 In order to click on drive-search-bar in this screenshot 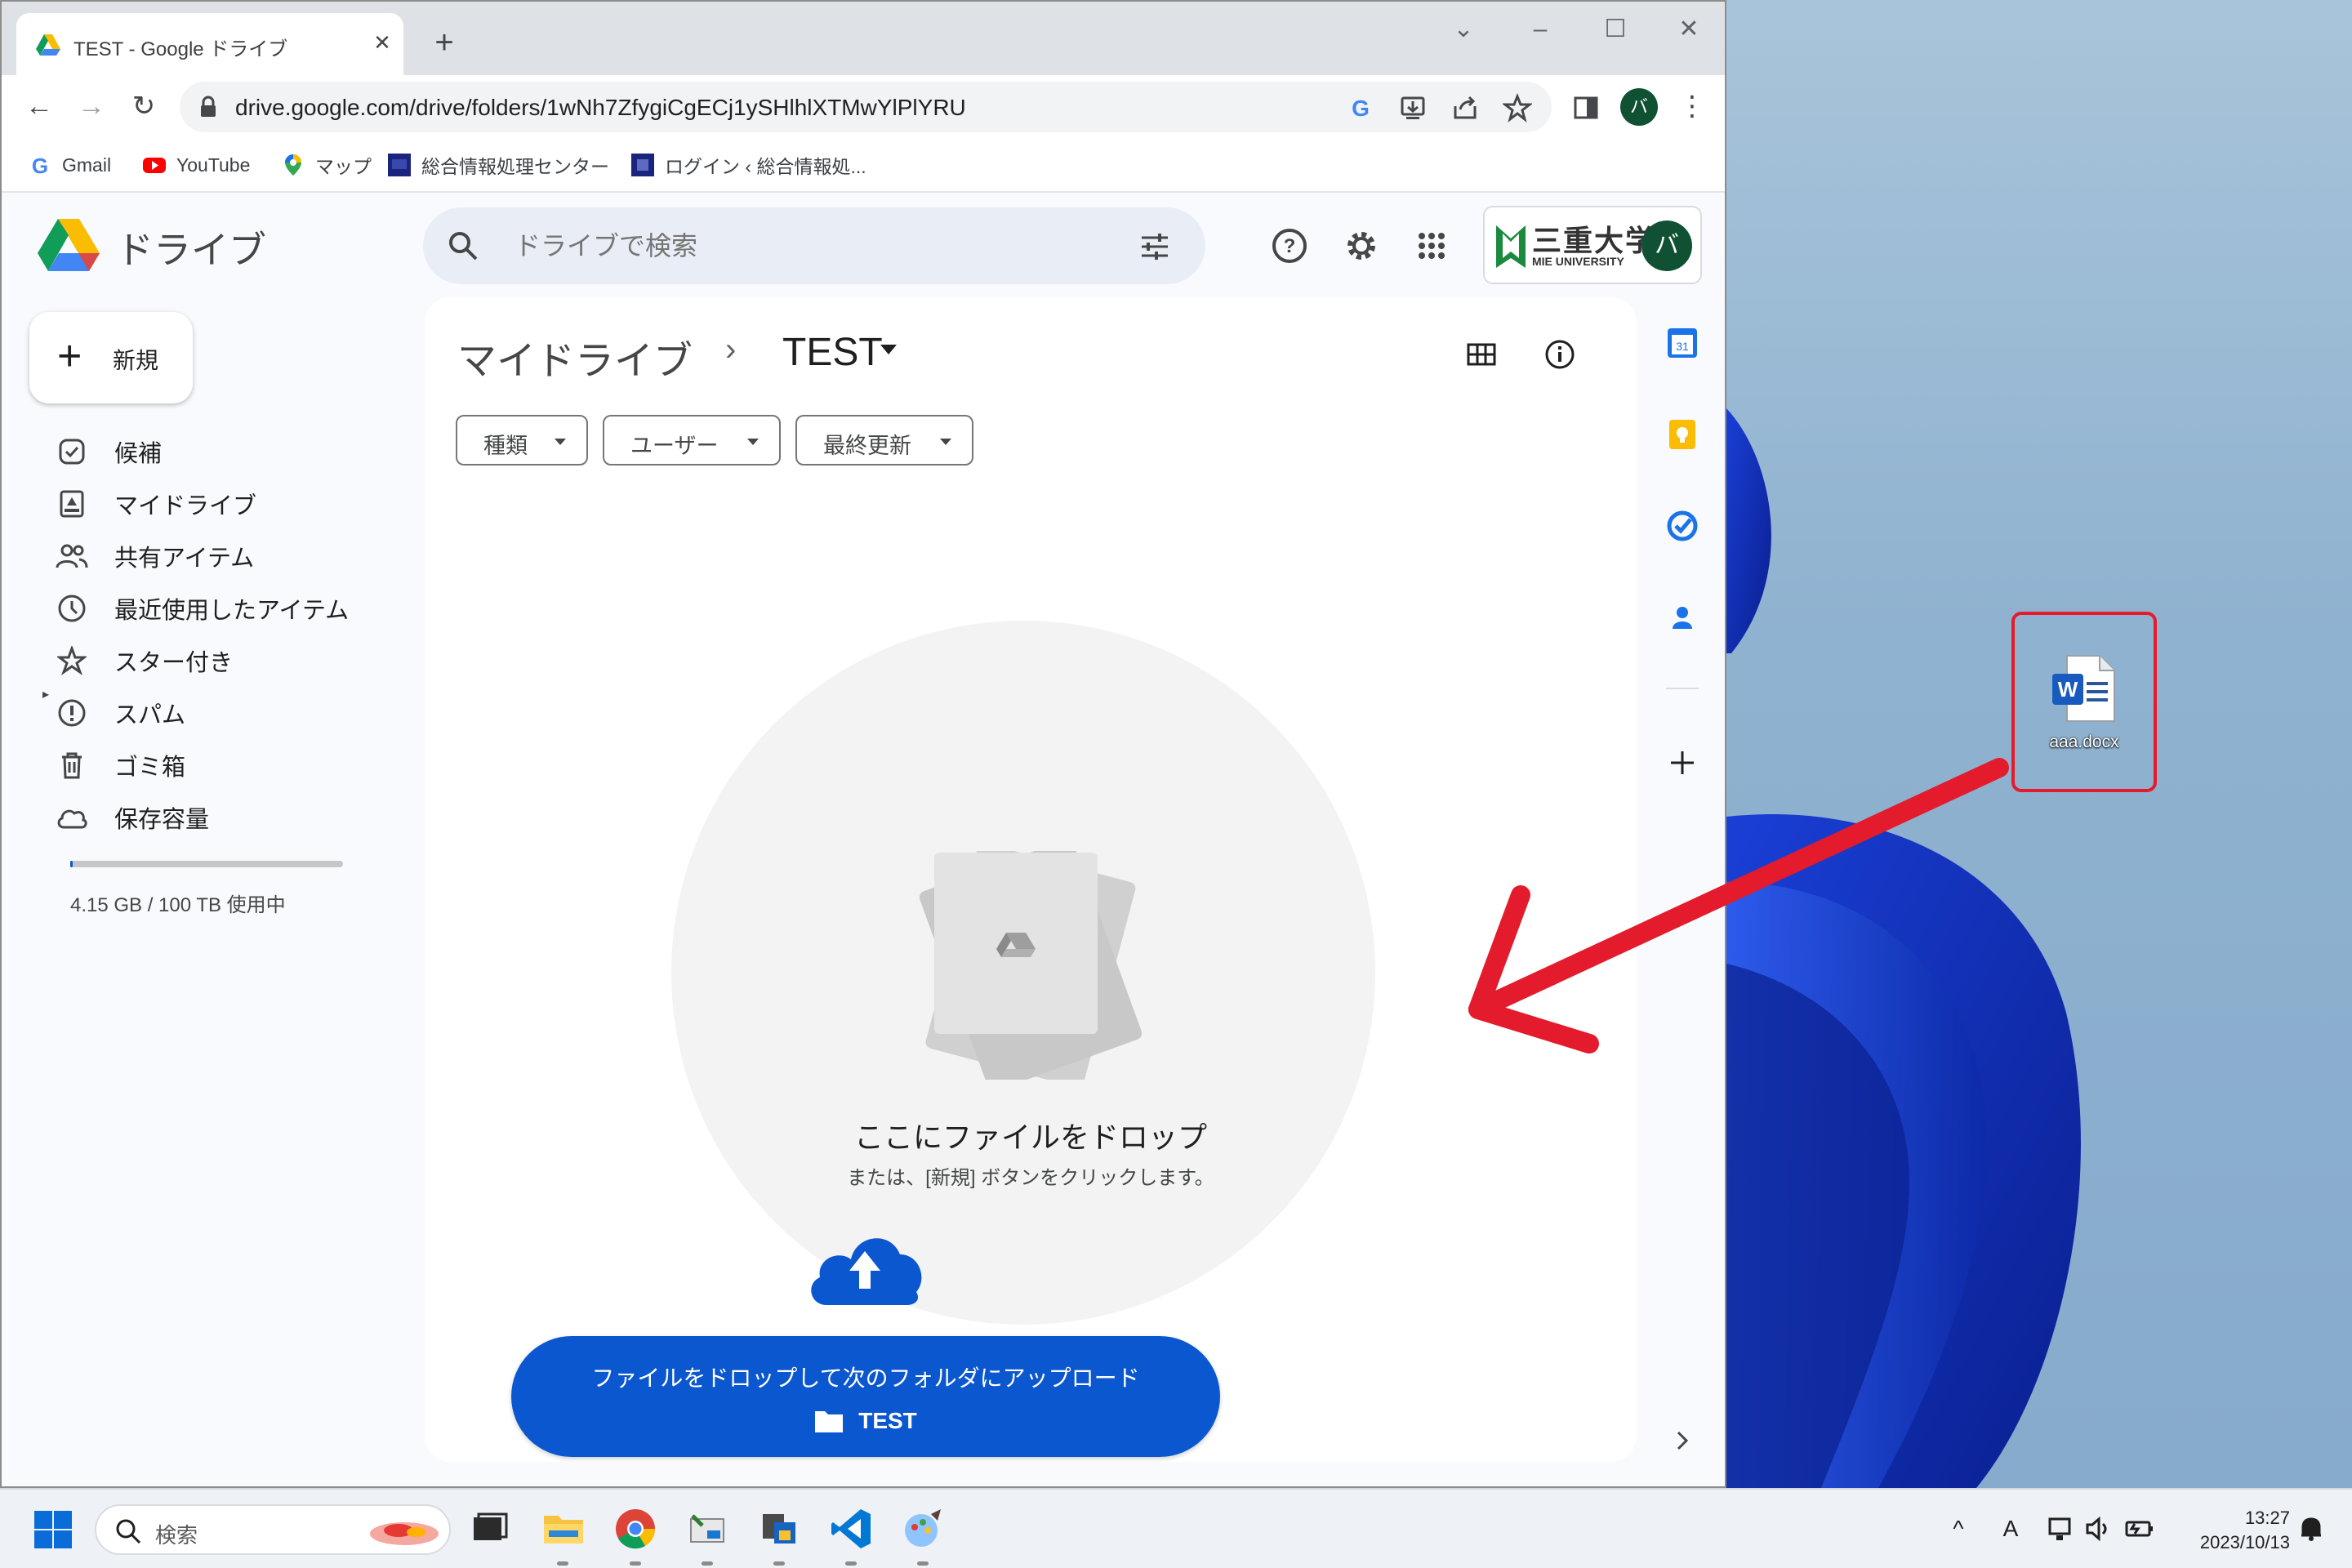, I will do `click(814, 246)`.